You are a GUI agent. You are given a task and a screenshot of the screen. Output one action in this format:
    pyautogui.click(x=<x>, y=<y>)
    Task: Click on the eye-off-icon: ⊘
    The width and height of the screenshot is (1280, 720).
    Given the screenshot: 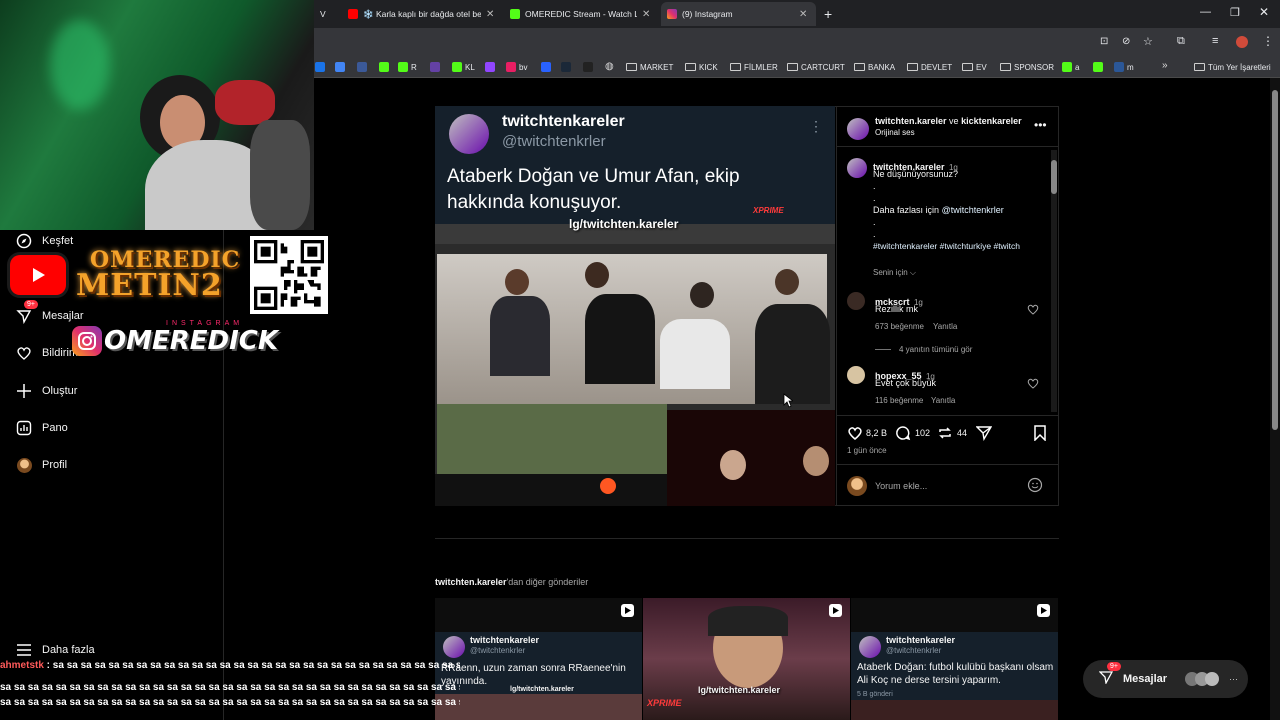 What is the action you would take?
    pyautogui.click(x=1126, y=41)
    